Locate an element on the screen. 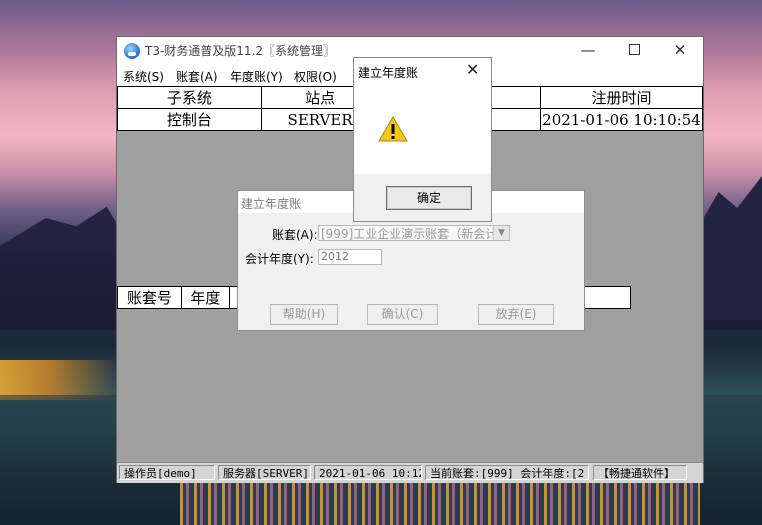 The image size is (762, 525). menu-account: 账套(A) is located at coordinates (197, 76).